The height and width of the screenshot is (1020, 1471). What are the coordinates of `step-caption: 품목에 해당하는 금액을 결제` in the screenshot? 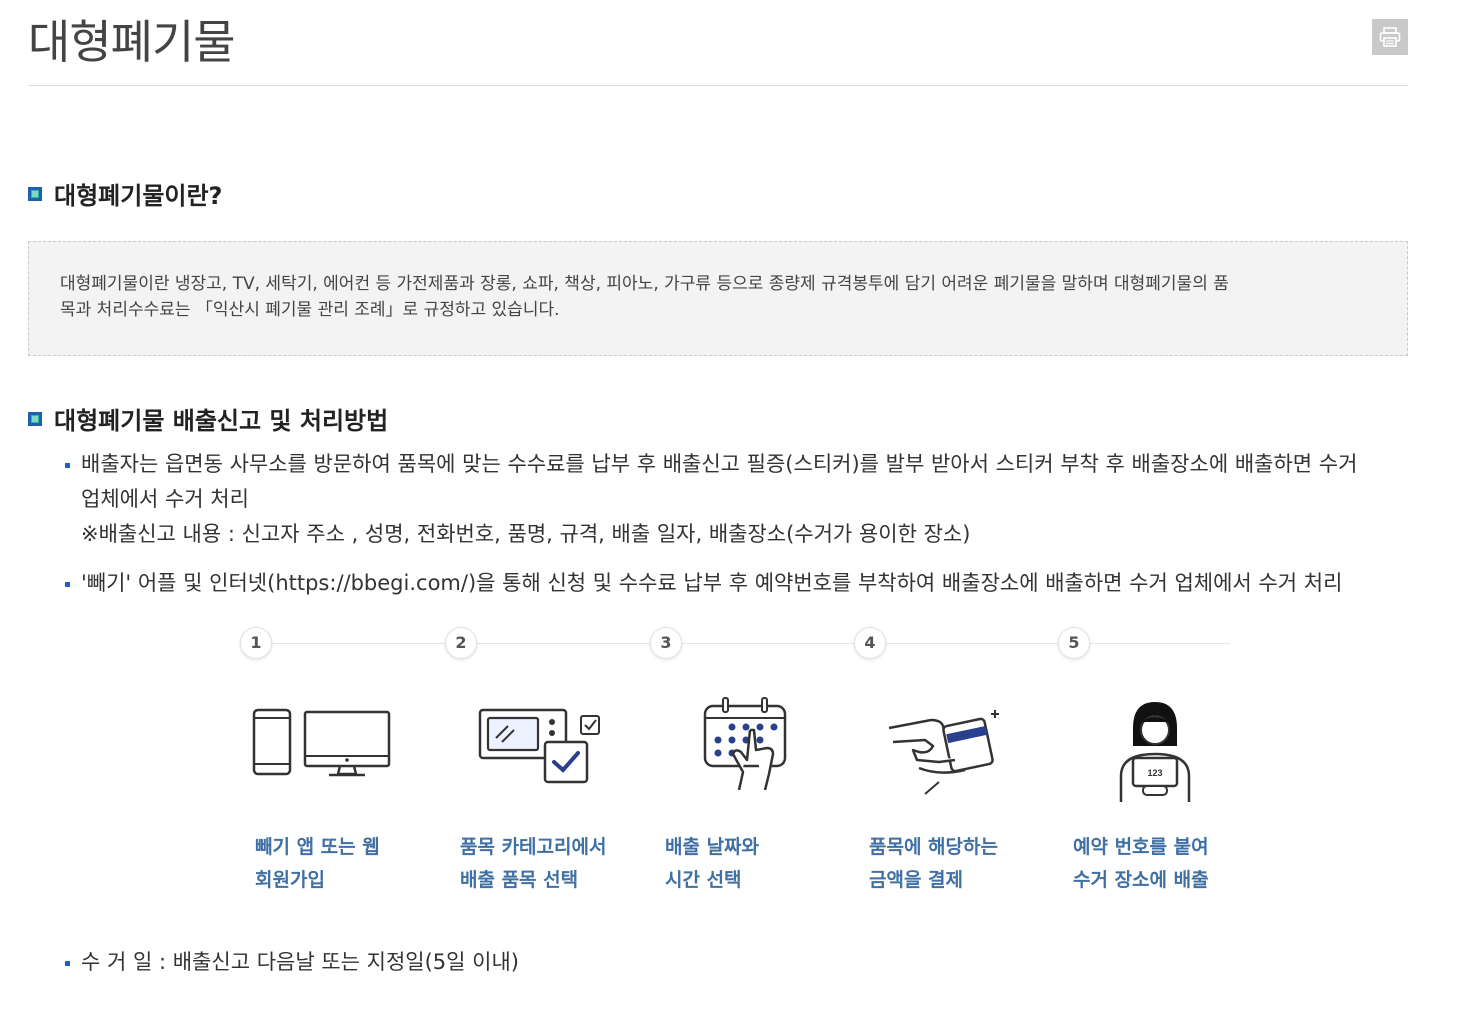 It's located at (969, 864).